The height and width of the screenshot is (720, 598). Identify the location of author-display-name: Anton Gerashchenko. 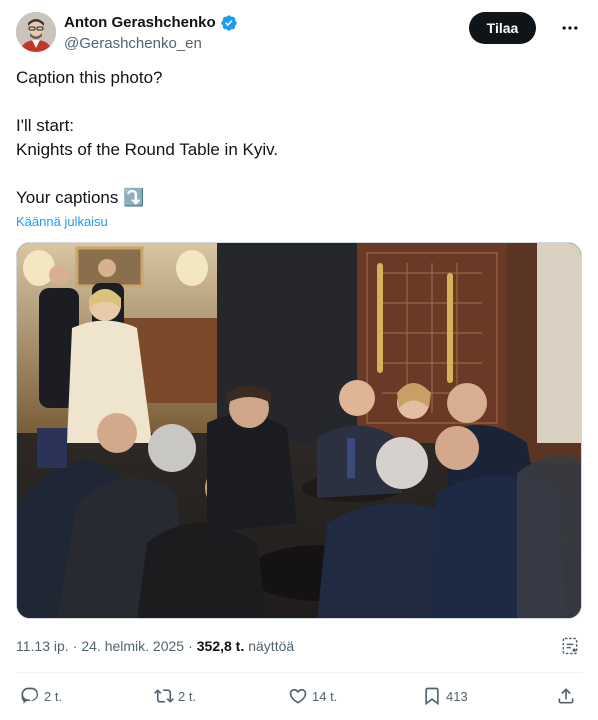
(140, 23).